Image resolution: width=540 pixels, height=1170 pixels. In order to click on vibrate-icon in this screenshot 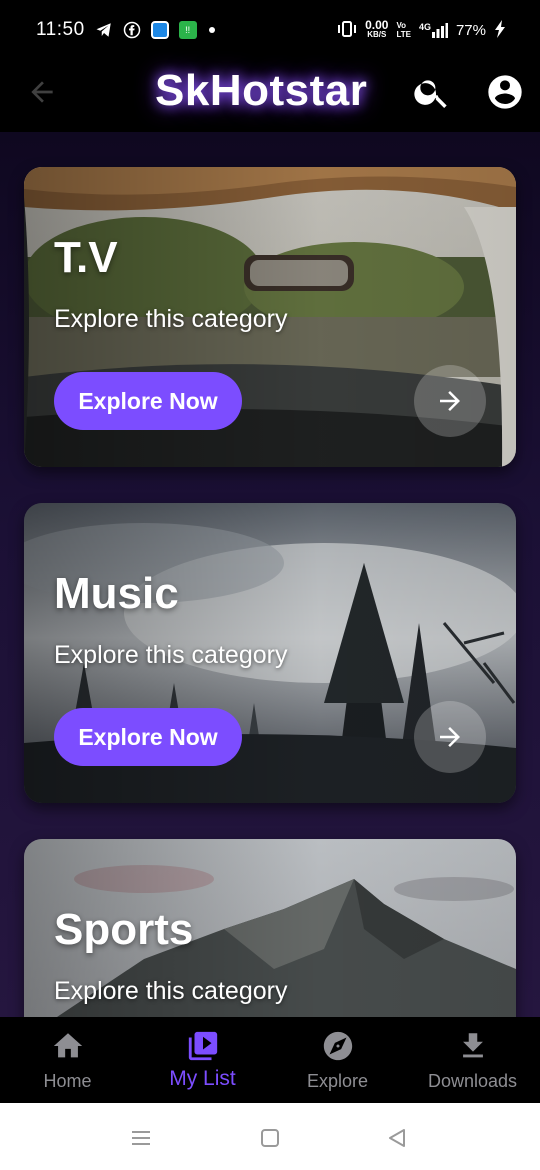, I will do `click(347, 30)`.